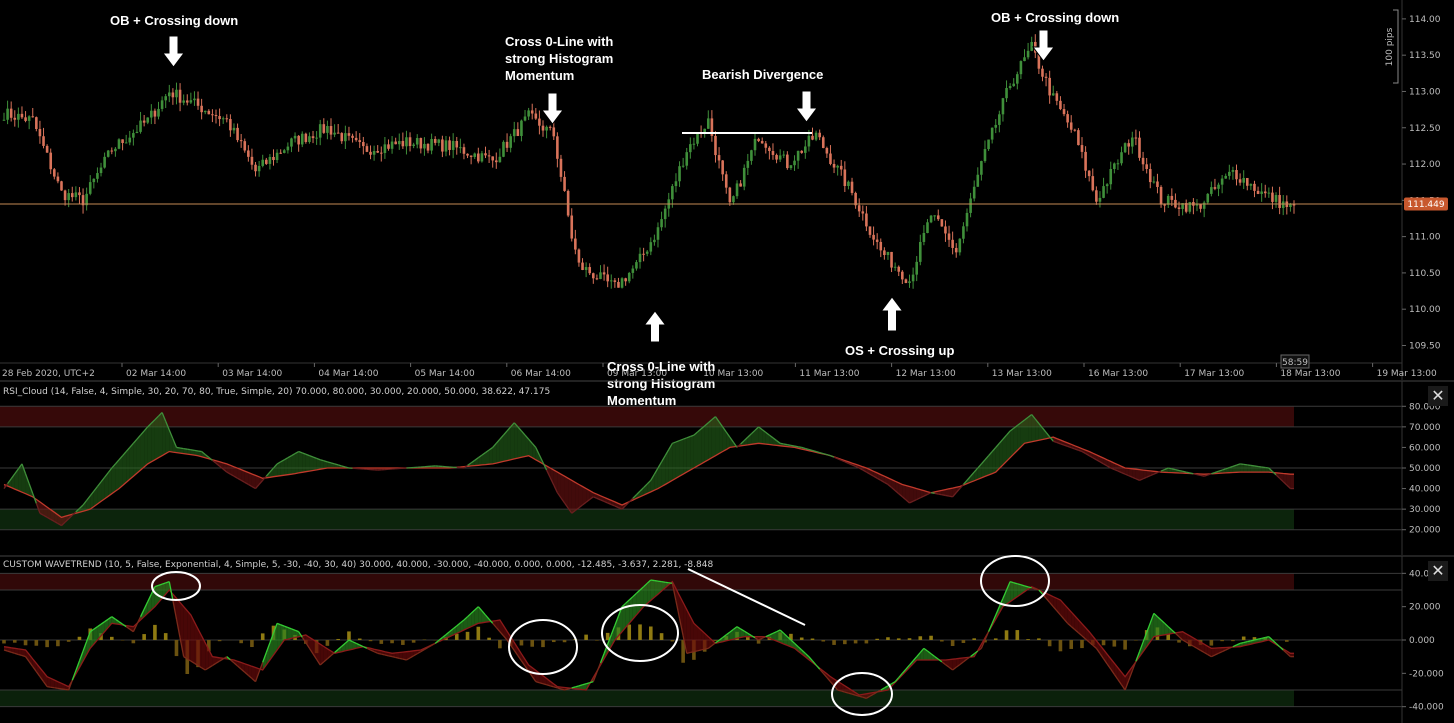 The image size is (1454, 723). What do you see at coordinates (173, 51) in the screenshot?
I see `arrow-down-icon` at bounding box center [173, 51].